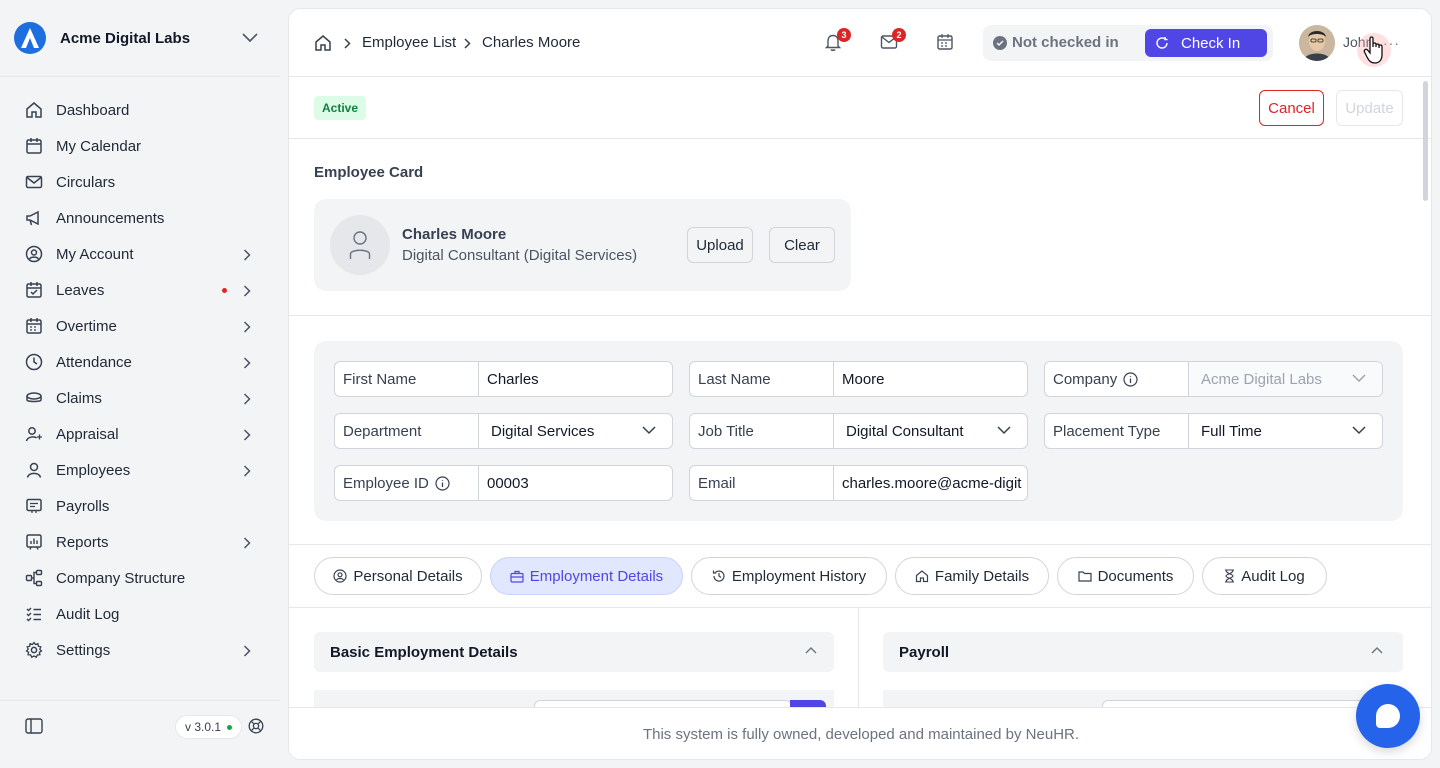 The width and height of the screenshot is (1440, 768). I want to click on sidebar-collapse-icon, so click(34, 726).